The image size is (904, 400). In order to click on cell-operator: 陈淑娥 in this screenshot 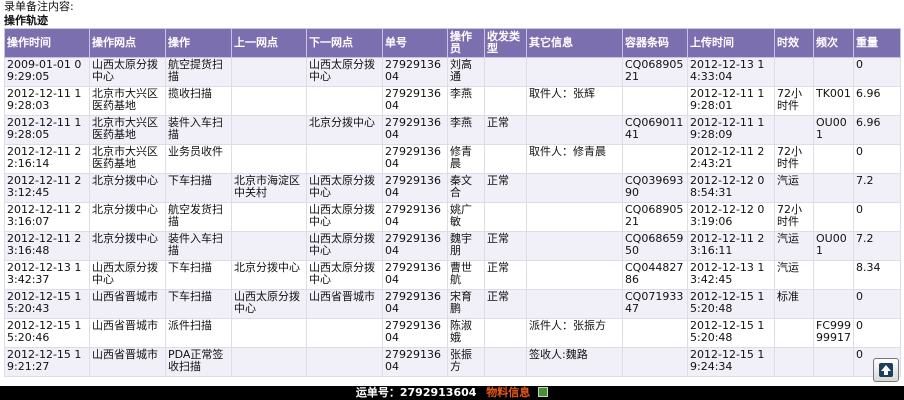, I will do `click(466, 333)`.